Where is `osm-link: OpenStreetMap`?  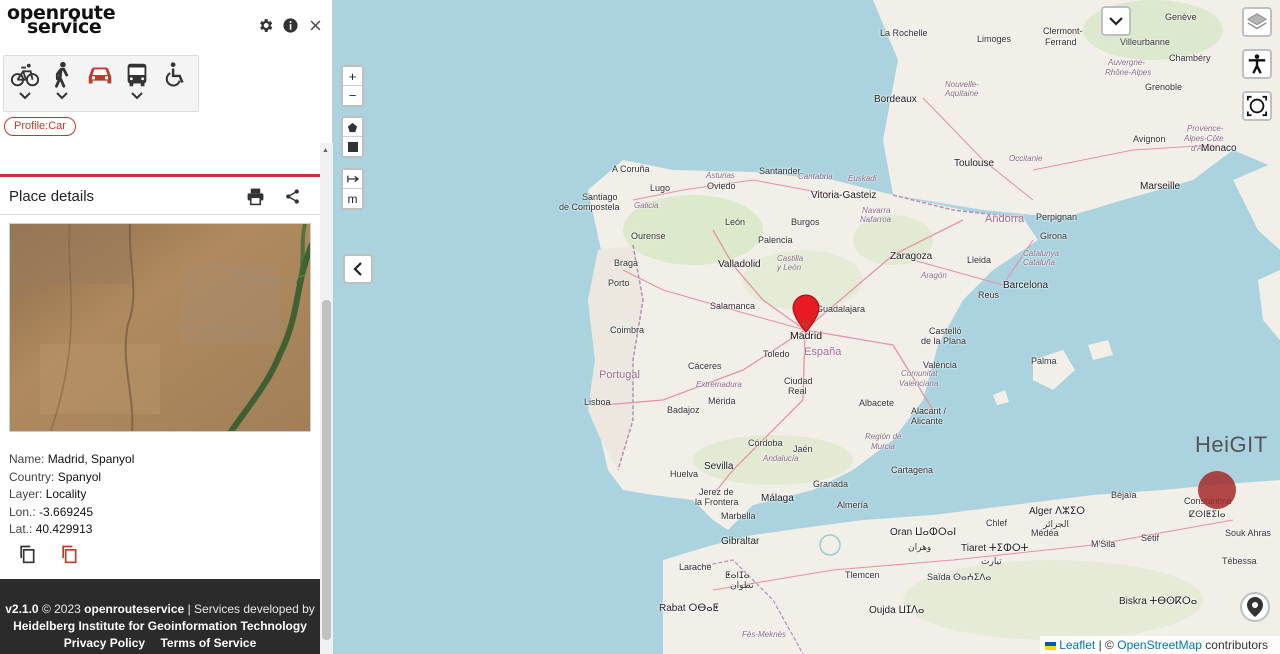 osm-link: OpenStreetMap is located at coordinates (1159, 645).